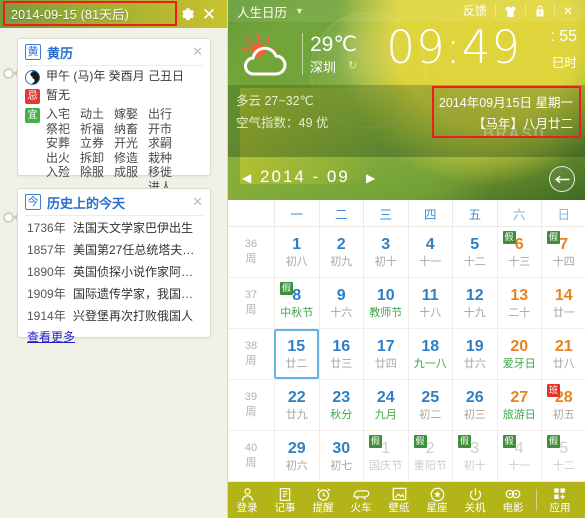  I want to click on chevron-down-icon: ▼, so click(299, 11).